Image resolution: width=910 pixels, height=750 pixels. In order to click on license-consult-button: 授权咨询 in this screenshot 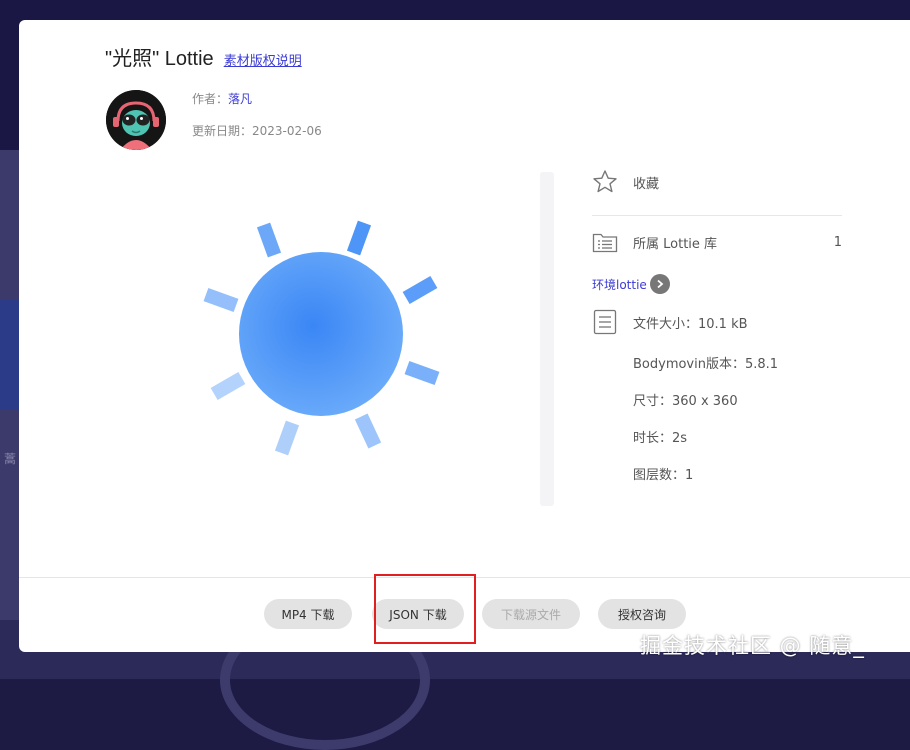, I will do `click(642, 614)`.